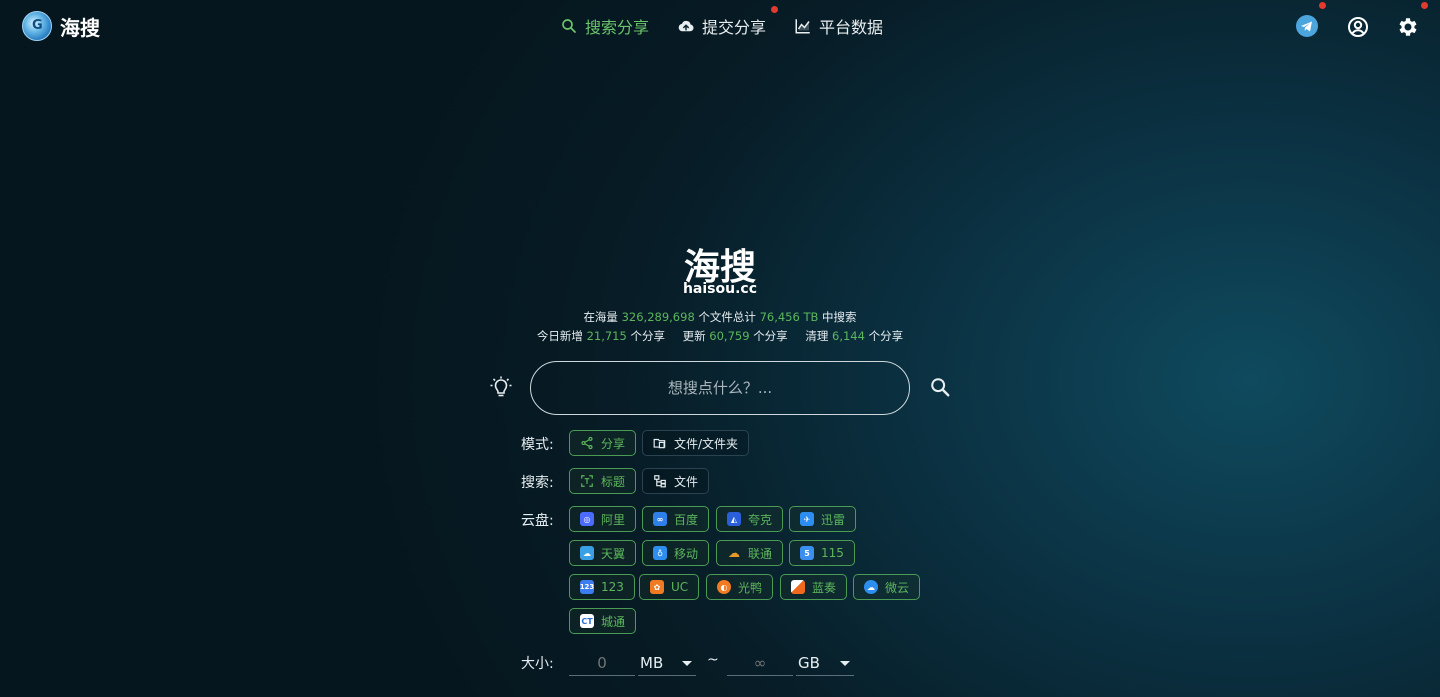 The width and height of the screenshot is (1440, 697). Describe the element at coordinates (587, 587) in the screenshot. I see `123-icon: 123` at that location.